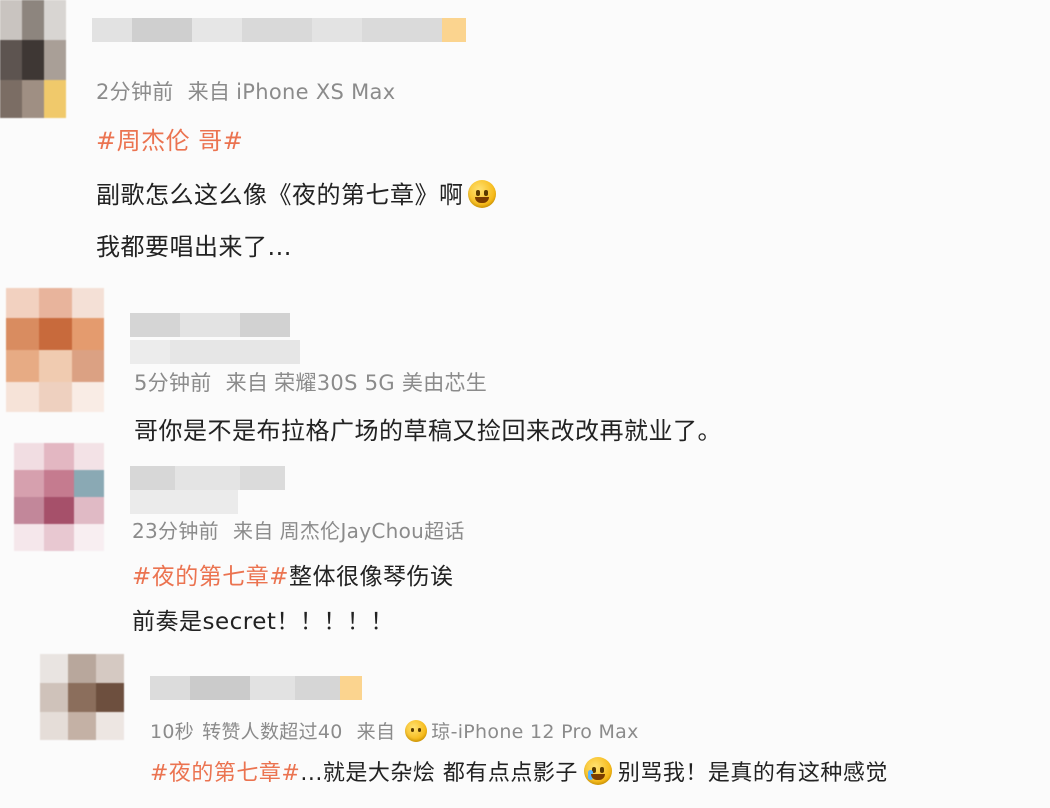  Describe the element at coordinates (439, 773) in the screenshot. I see `comment-text-span: ...就是大杂烩 都有点点影子` at that location.